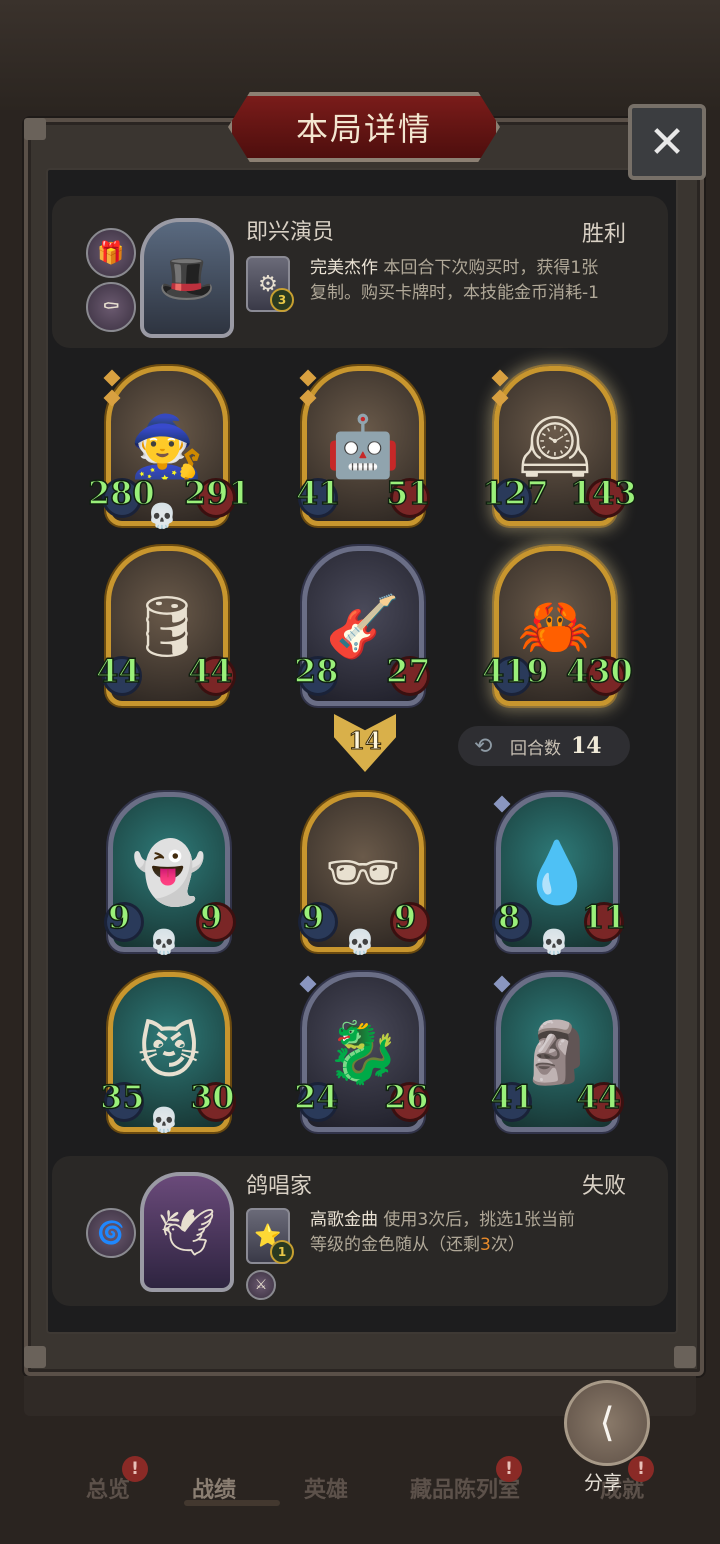 This screenshot has height=1544, width=720. What do you see at coordinates (282, 300) in the screenshot?
I see `skill-level-badge: 3` at bounding box center [282, 300].